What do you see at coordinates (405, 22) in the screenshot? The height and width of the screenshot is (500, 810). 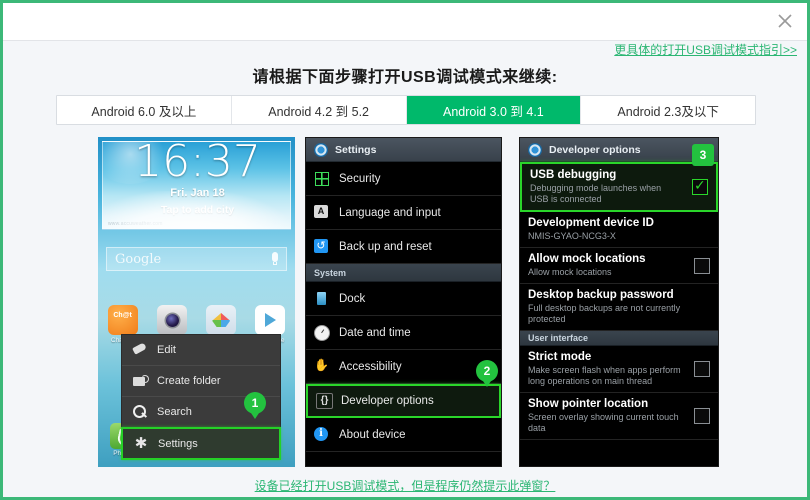 I see `dialog-titlebar` at bounding box center [405, 22].